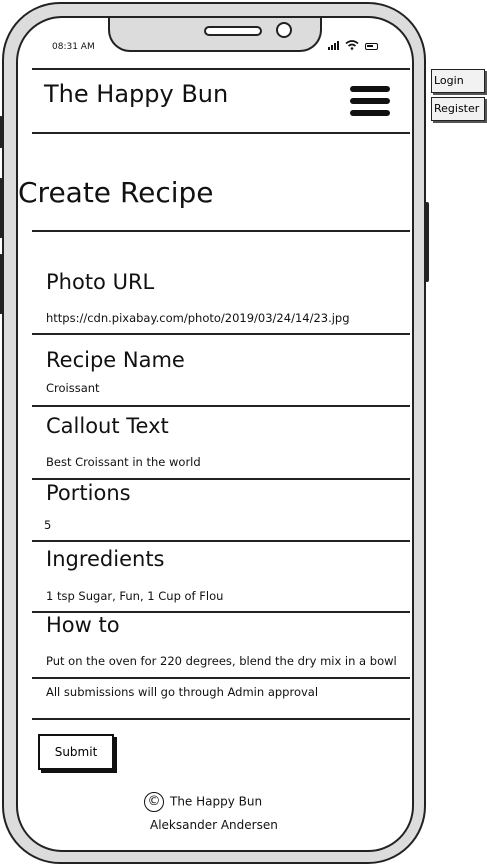 The image size is (487, 868). I want to click on recipe-name-field: Croissant, so click(73, 388).